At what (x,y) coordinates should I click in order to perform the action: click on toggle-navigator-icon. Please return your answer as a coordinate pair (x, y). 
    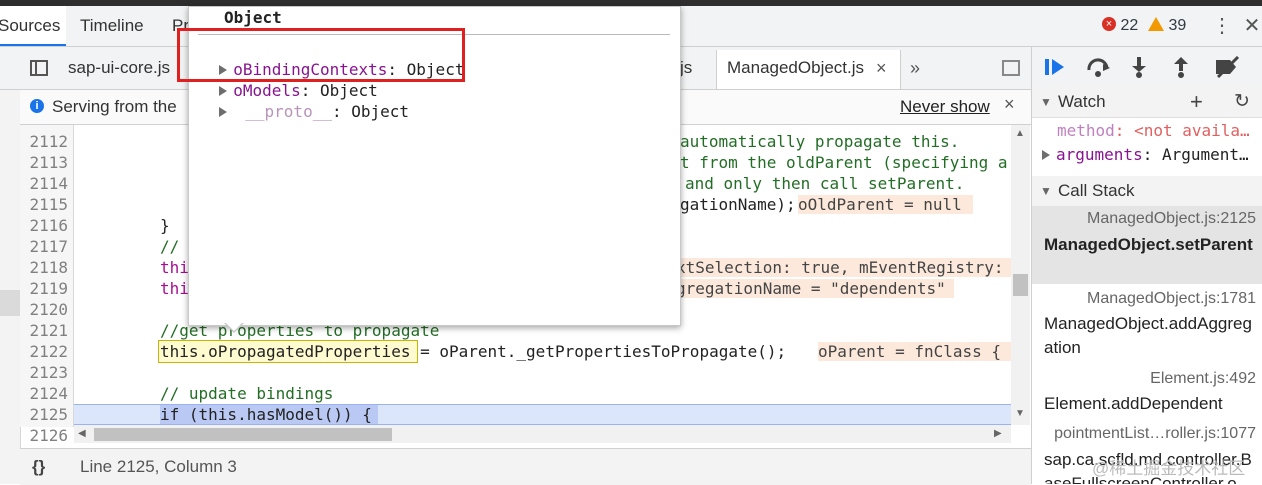
    Looking at the image, I should click on (39, 69).